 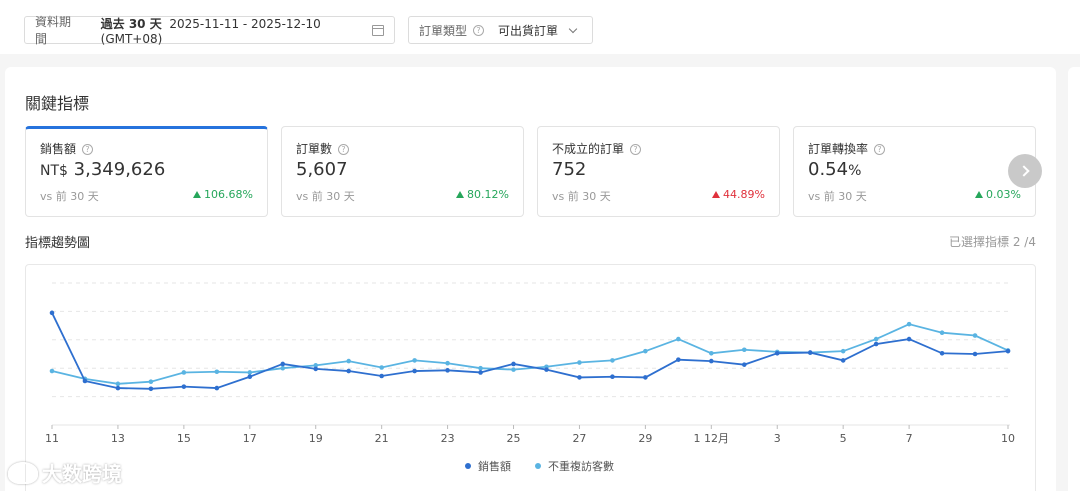 I want to click on metric-card: 訂單數? 5,607 vs 前 30 天 80.12%, so click(x=402, y=171).